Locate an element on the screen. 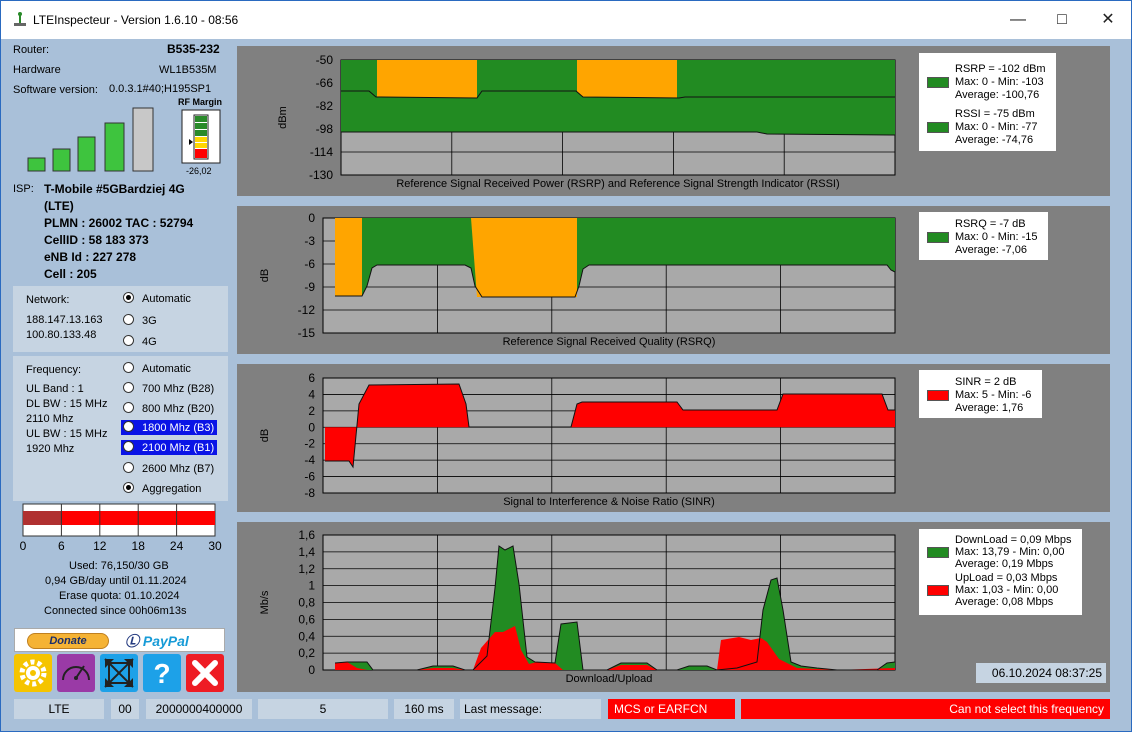 The image size is (1132, 732). quota-bar: 0 6 12 18 24 30 is located at coordinates (121, 528).